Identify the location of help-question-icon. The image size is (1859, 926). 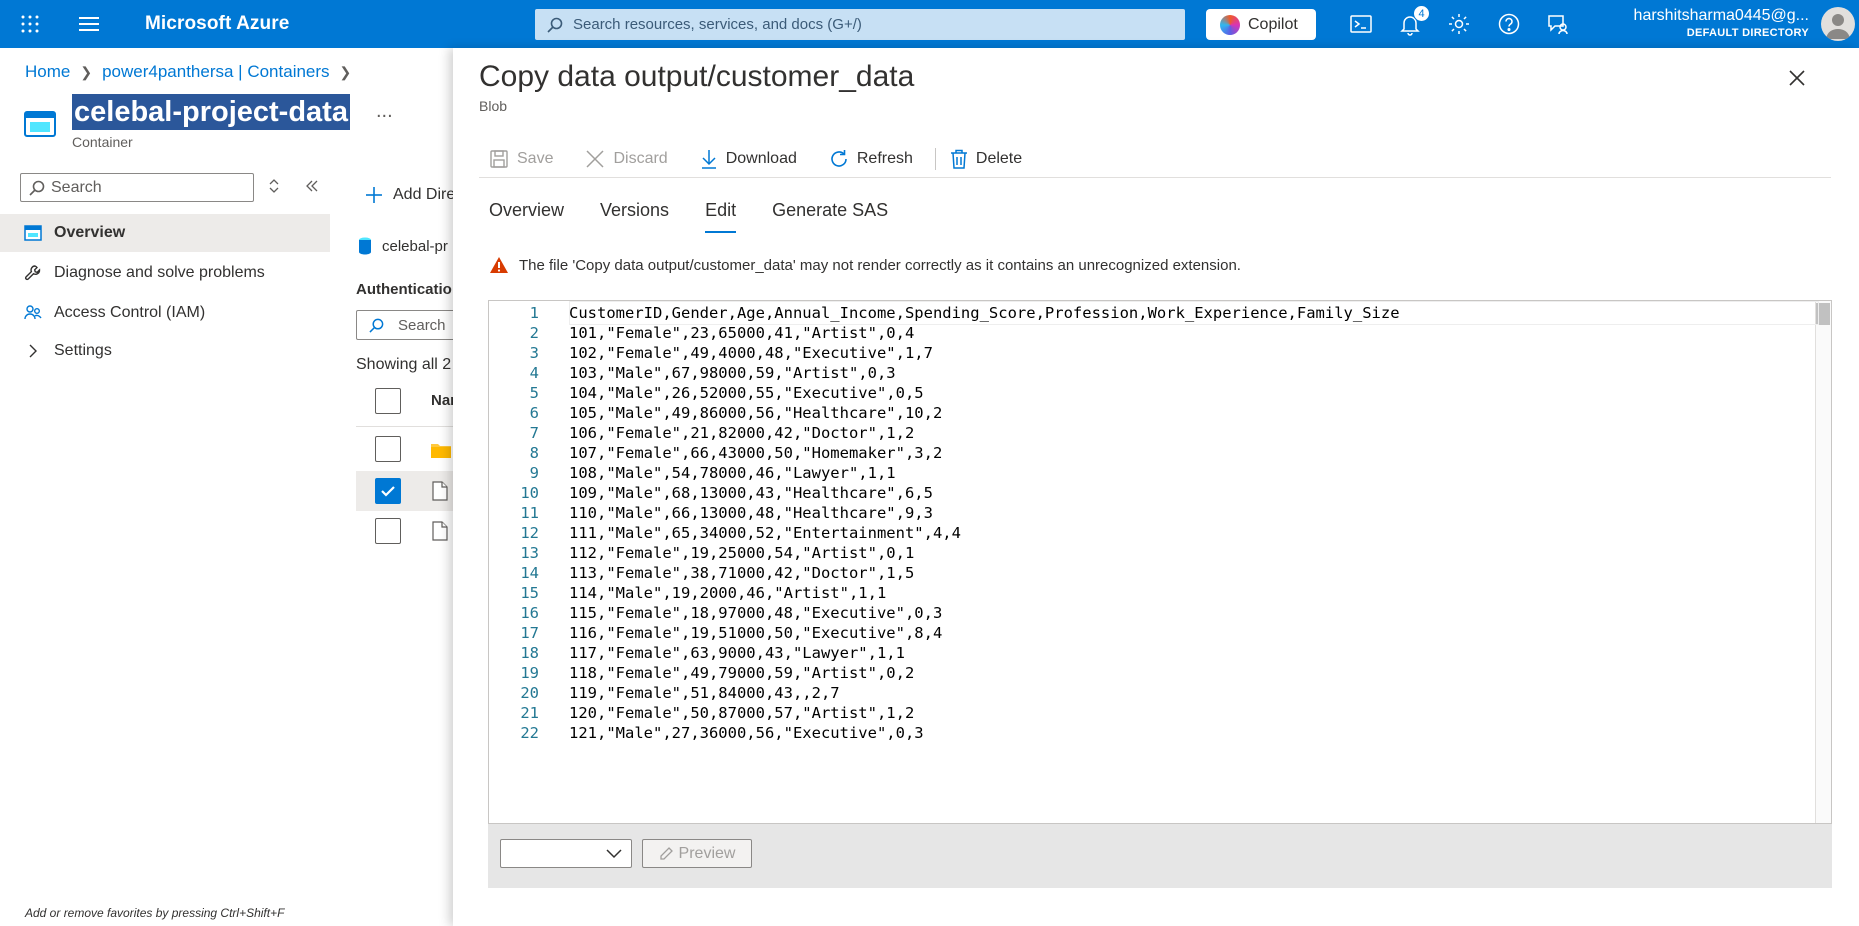
(1509, 24).